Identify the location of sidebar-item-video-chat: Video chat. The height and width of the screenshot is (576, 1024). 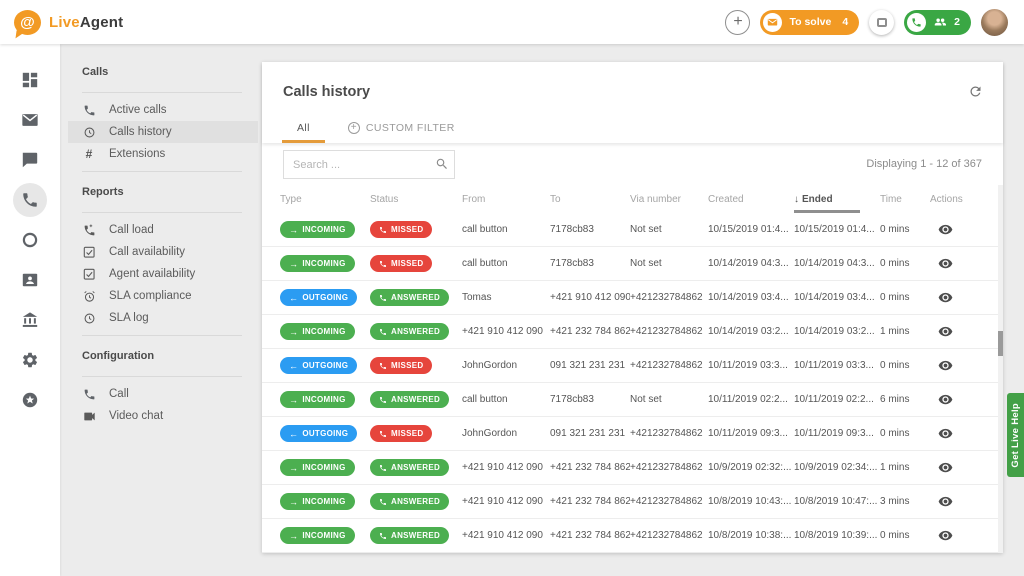
(163, 416).